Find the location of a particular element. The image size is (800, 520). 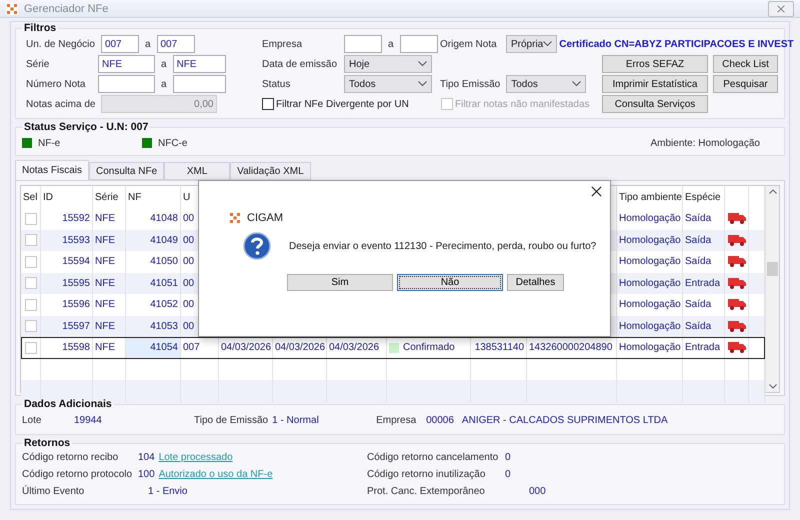

table-cell: 41051 is located at coordinates (164, 283).